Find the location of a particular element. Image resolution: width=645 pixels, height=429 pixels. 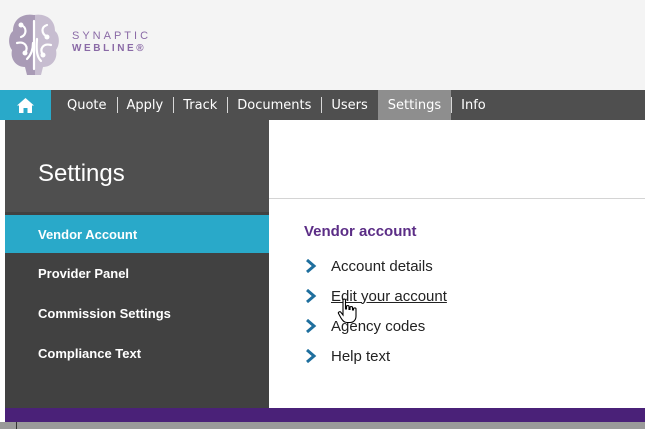

nav-apply: Apply is located at coordinates (145, 105).